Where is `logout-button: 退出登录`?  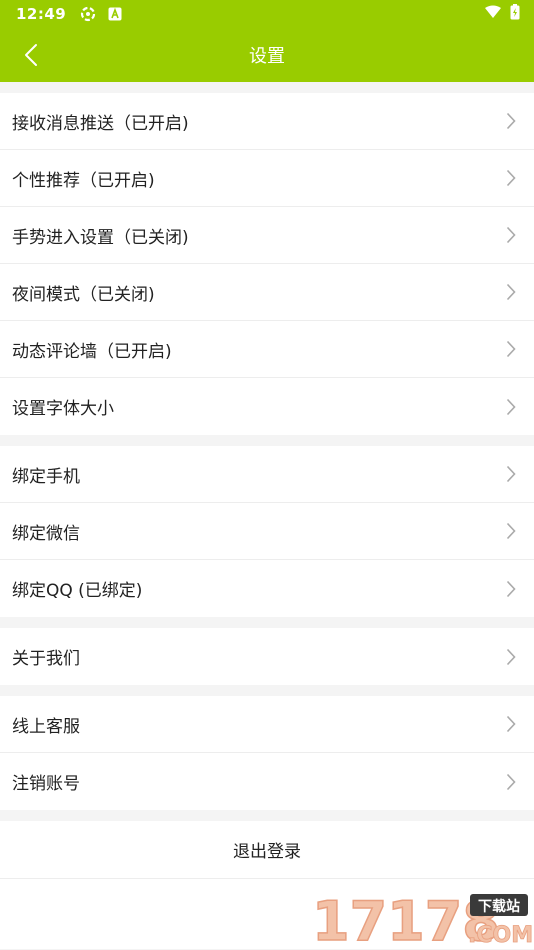 logout-button: 退出登录 is located at coordinates (267, 850).